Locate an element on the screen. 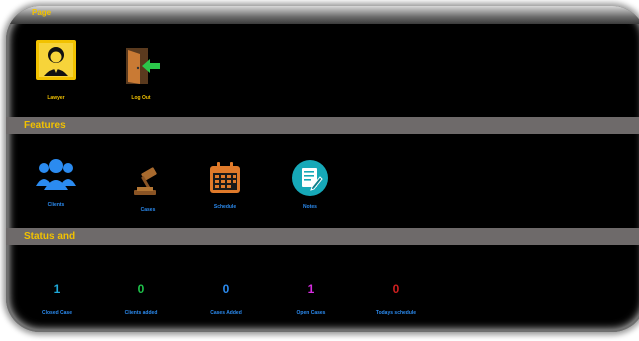  notes-label: Notes is located at coordinates (310, 207).